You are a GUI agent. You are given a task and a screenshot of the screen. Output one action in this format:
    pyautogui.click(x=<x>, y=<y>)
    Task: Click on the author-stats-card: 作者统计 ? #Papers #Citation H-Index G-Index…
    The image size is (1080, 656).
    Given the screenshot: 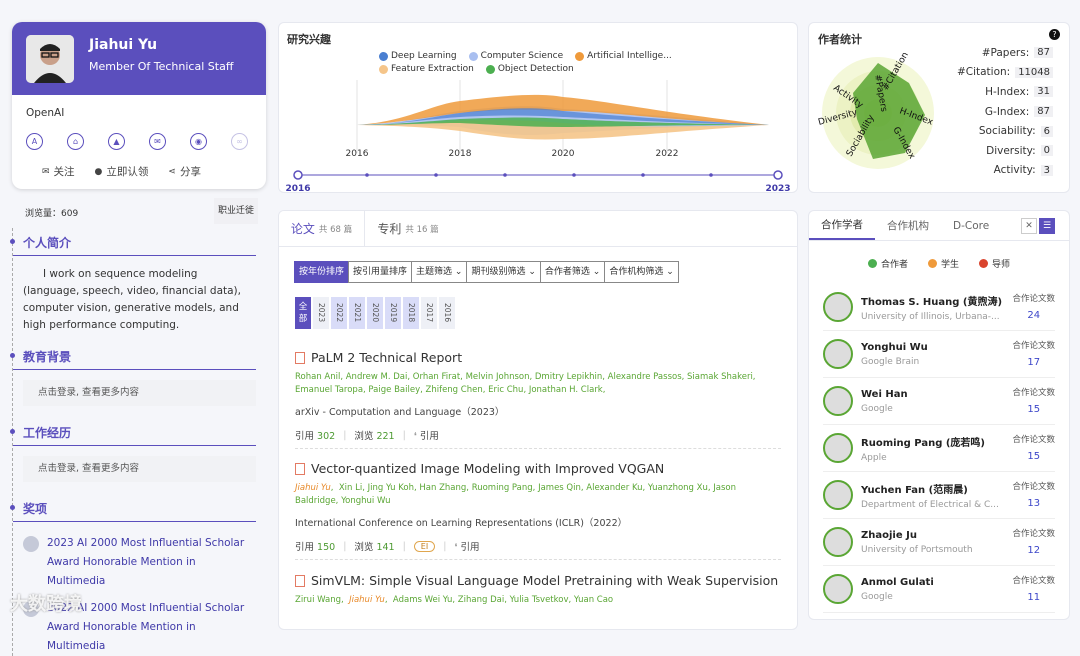 What is the action you would take?
    pyautogui.click(x=939, y=107)
    